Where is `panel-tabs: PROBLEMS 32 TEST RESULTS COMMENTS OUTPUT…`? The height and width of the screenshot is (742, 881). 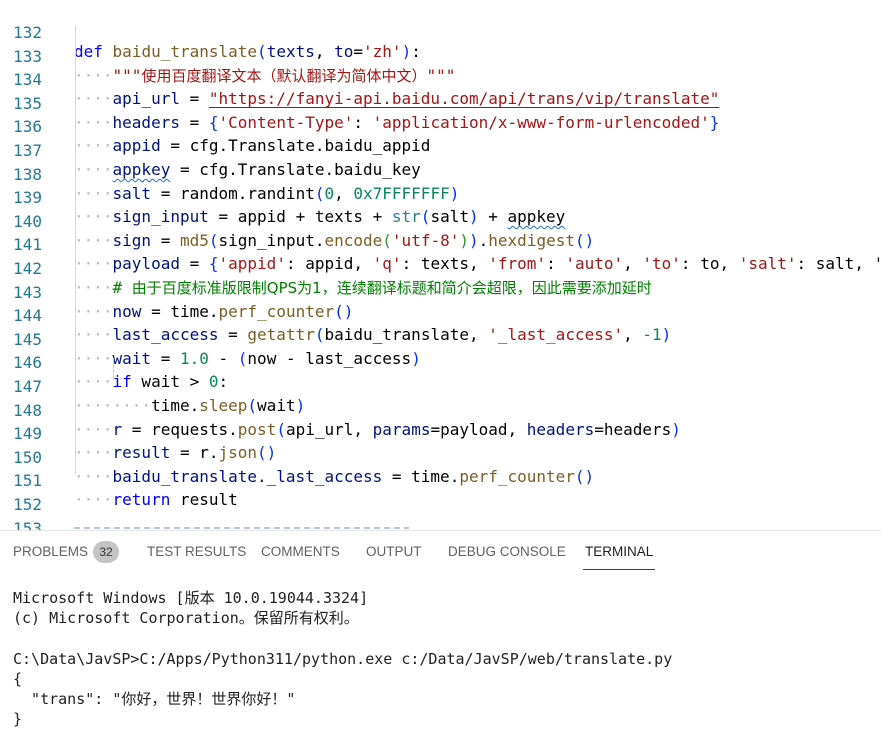 panel-tabs: PROBLEMS 32 TEST RESULTS COMMENTS OUTPUT… is located at coordinates (440, 553).